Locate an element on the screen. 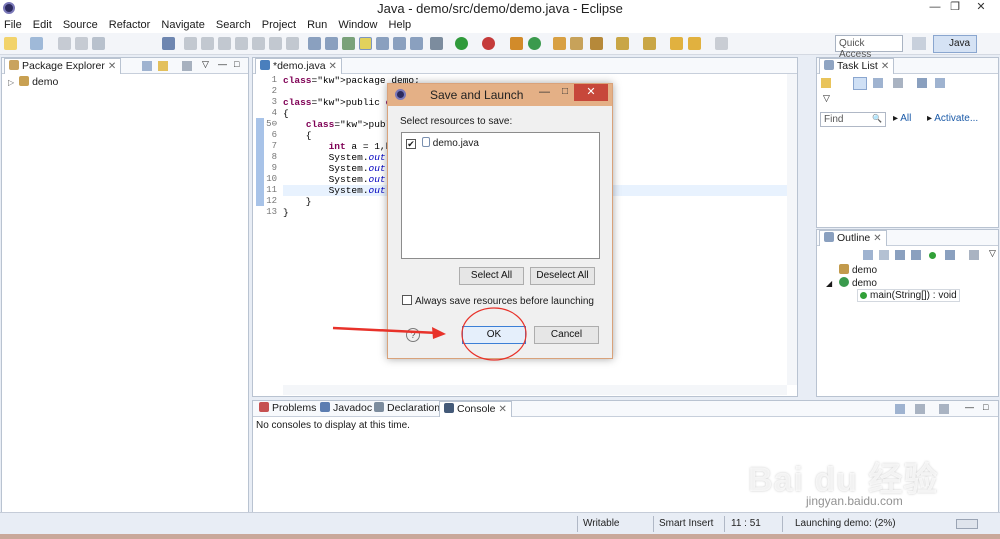  annotation-overlay is located at coordinates (429, 334).